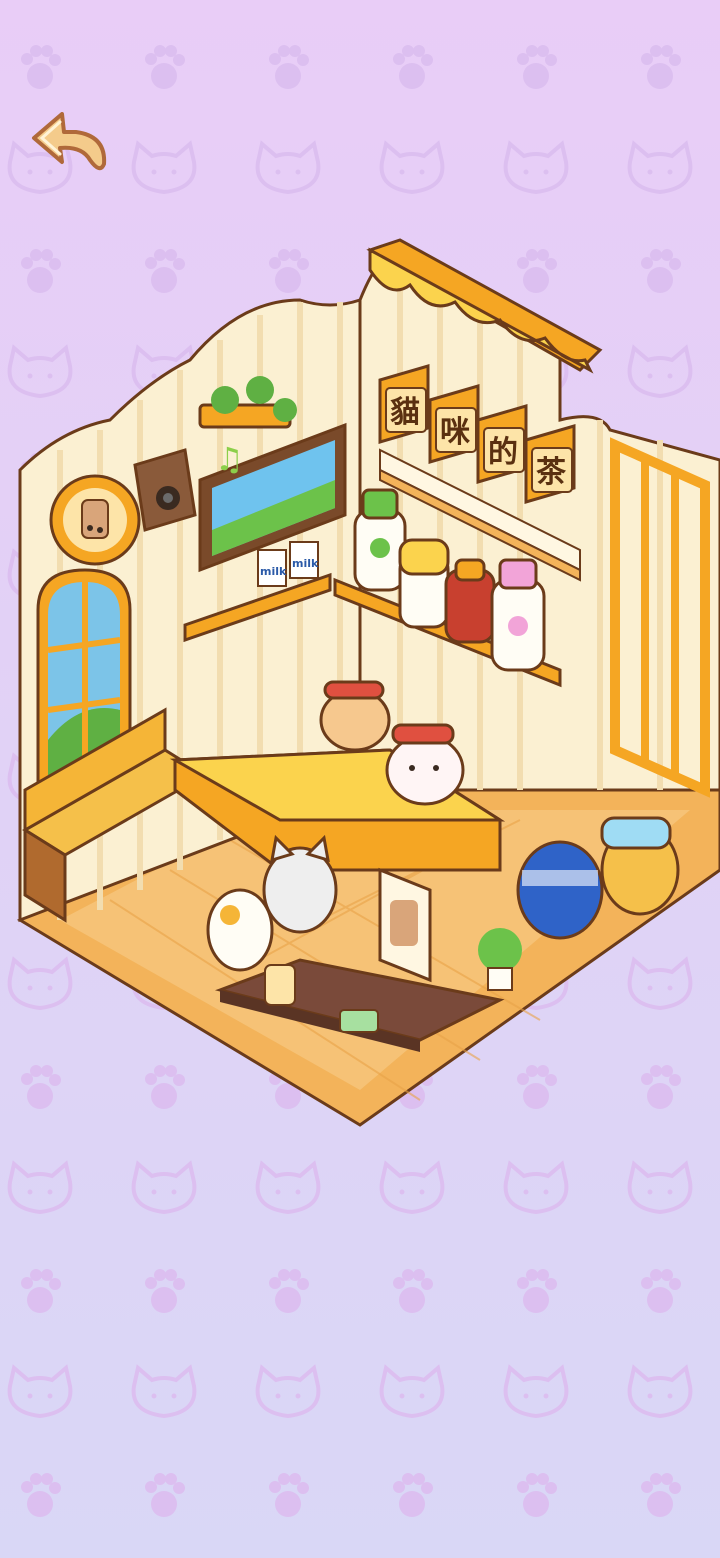 This screenshot has width=720, height=1558. What do you see at coordinates (273, 571) in the screenshot?
I see `milk-label-1: milk` at bounding box center [273, 571].